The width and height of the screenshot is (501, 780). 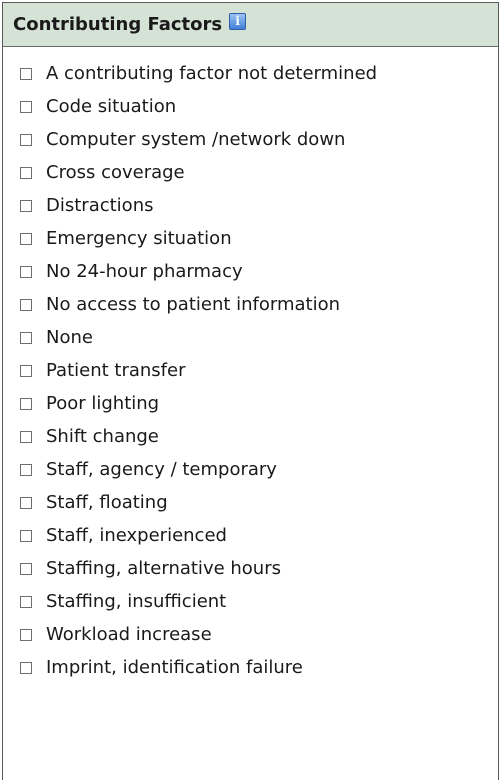 I want to click on factor-label: Computer system /network down, so click(x=195, y=139).